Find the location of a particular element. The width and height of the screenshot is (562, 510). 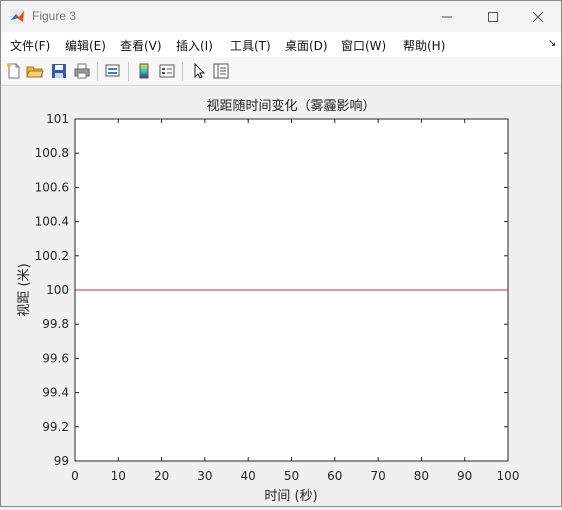

close-button is located at coordinates (538, 16).